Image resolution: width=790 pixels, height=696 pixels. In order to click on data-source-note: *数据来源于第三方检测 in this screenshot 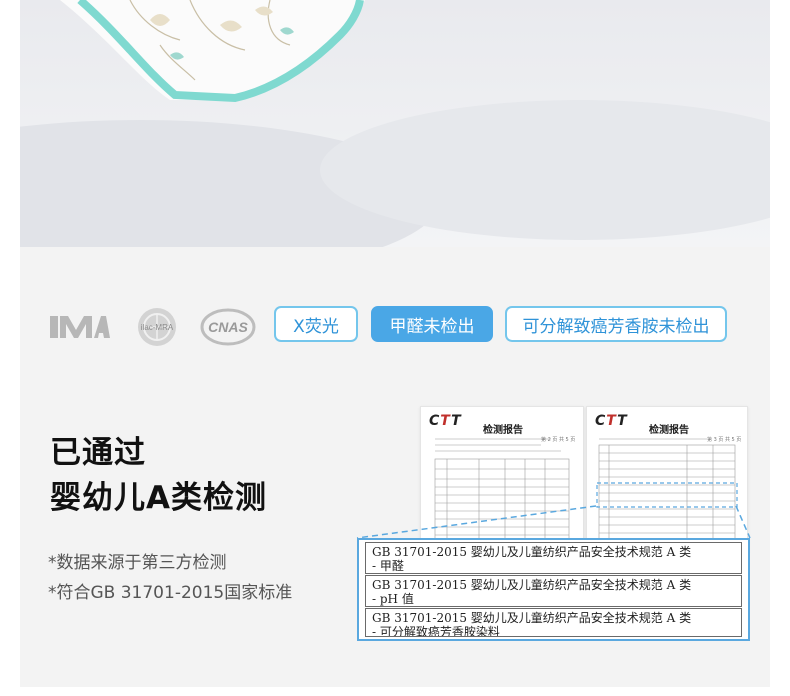, I will do `click(137, 563)`.